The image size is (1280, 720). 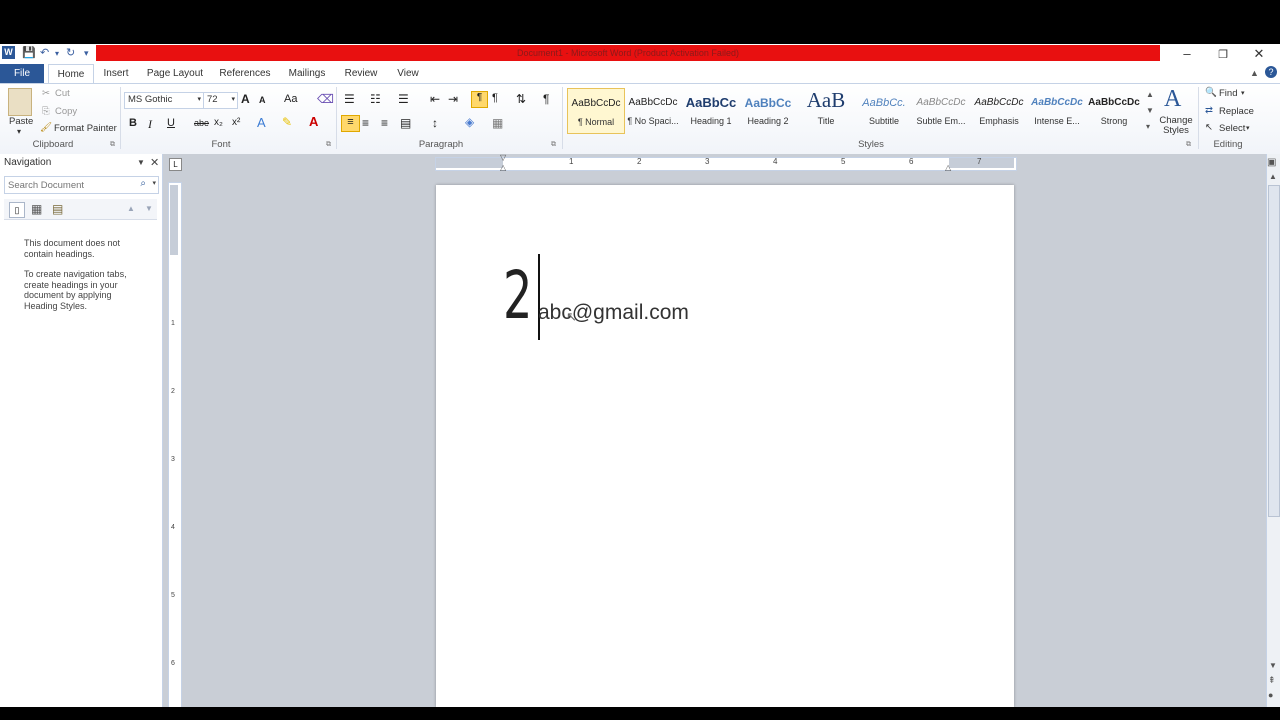 What do you see at coordinates (1232, 128) in the screenshot?
I see `select-button: Select` at bounding box center [1232, 128].